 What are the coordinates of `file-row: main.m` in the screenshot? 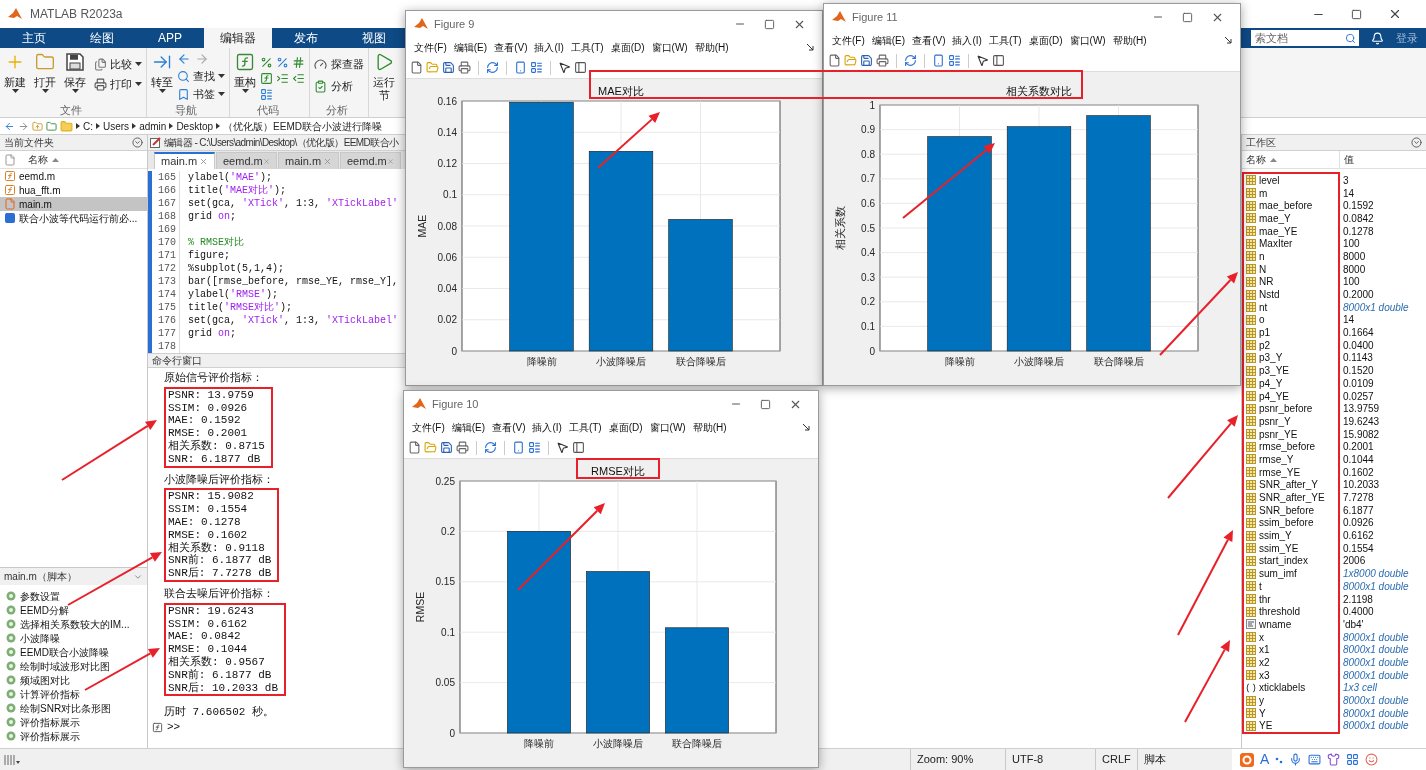 It's located at (73, 204).